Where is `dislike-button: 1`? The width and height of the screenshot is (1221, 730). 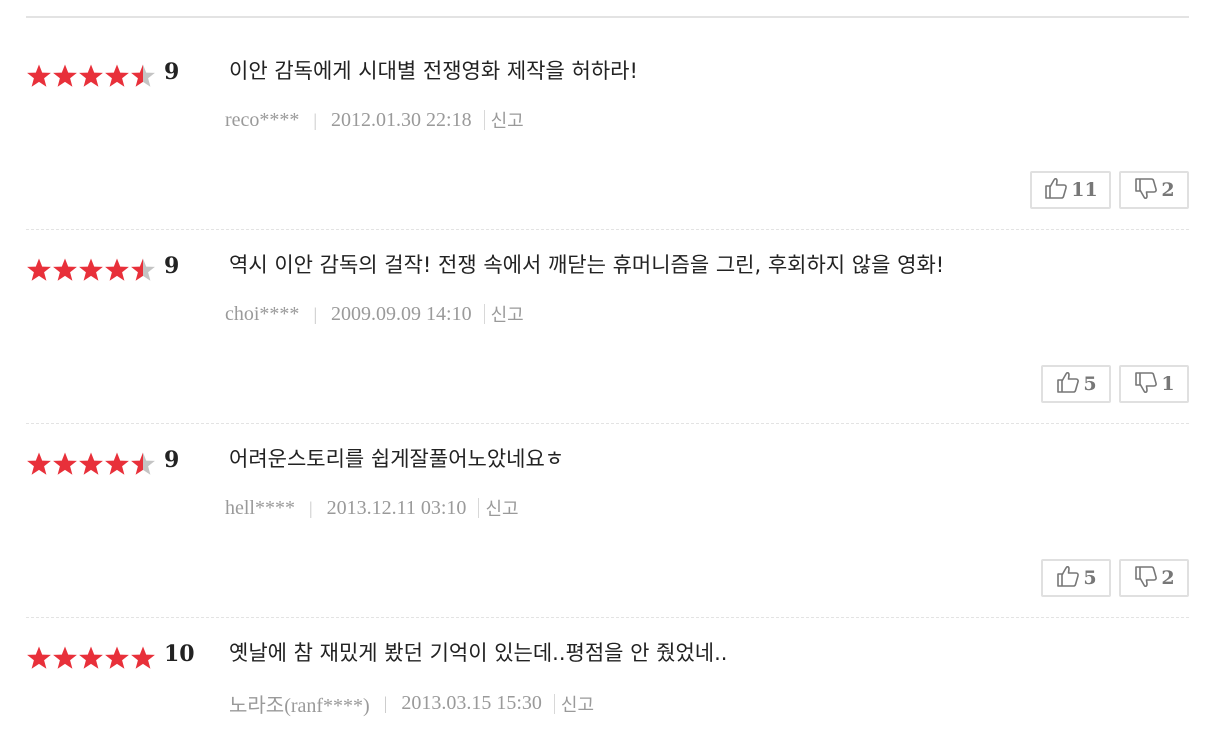 dislike-button: 1 is located at coordinates (1154, 384).